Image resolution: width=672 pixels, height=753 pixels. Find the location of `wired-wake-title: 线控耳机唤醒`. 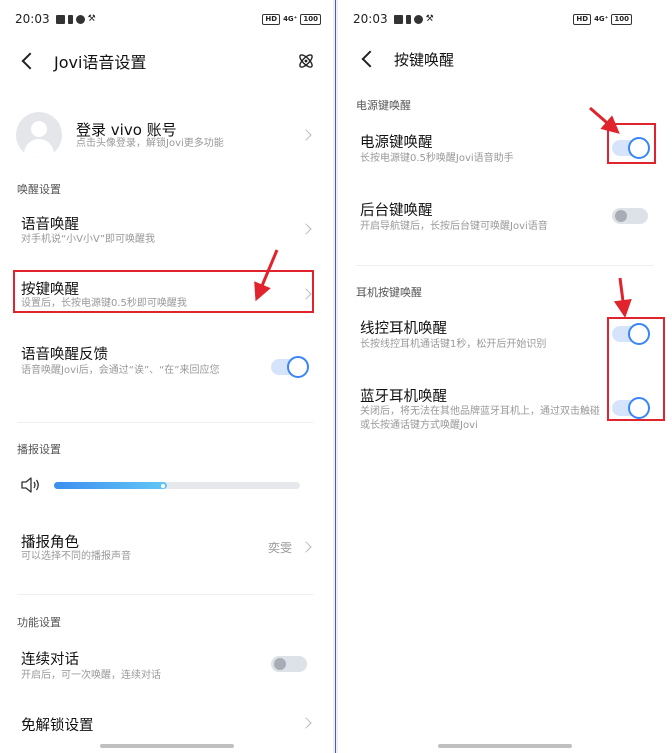

wired-wake-title: 线控耳机唤醒 is located at coordinates (403, 327).